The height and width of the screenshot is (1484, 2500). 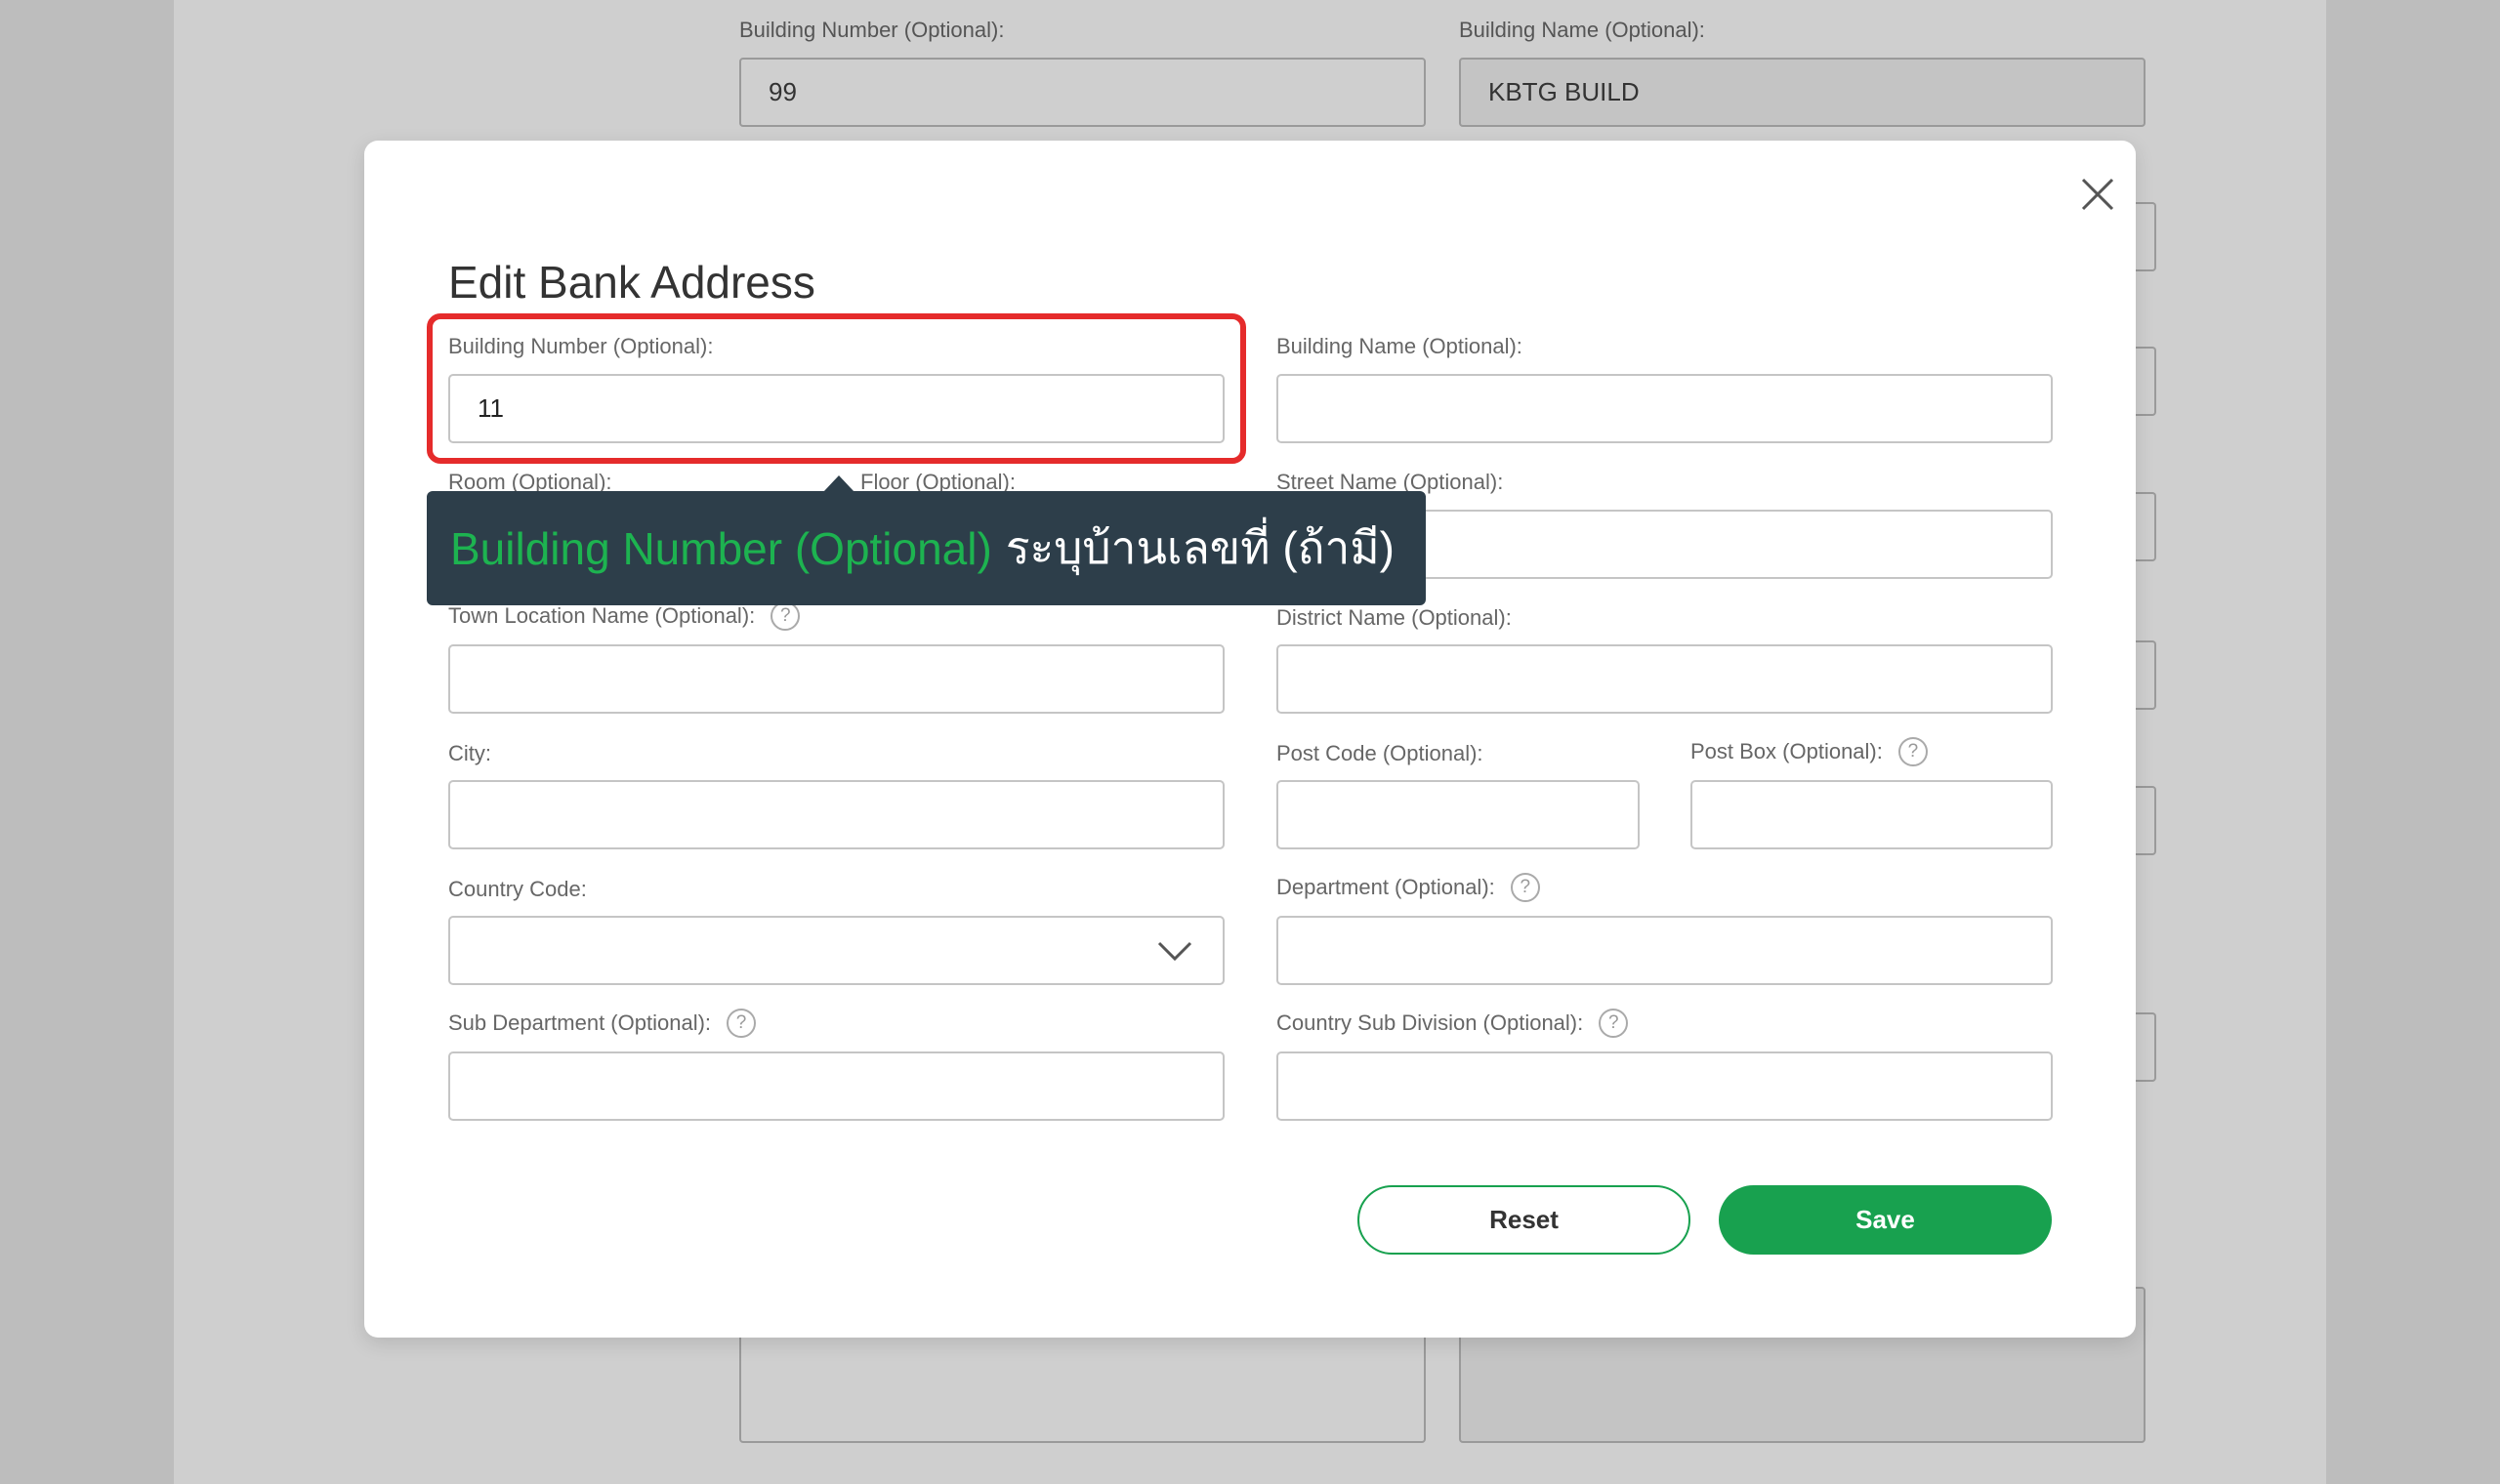 What do you see at coordinates (838, 484) in the screenshot?
I see `tooltip-caret` at bounding box center [838, 484].